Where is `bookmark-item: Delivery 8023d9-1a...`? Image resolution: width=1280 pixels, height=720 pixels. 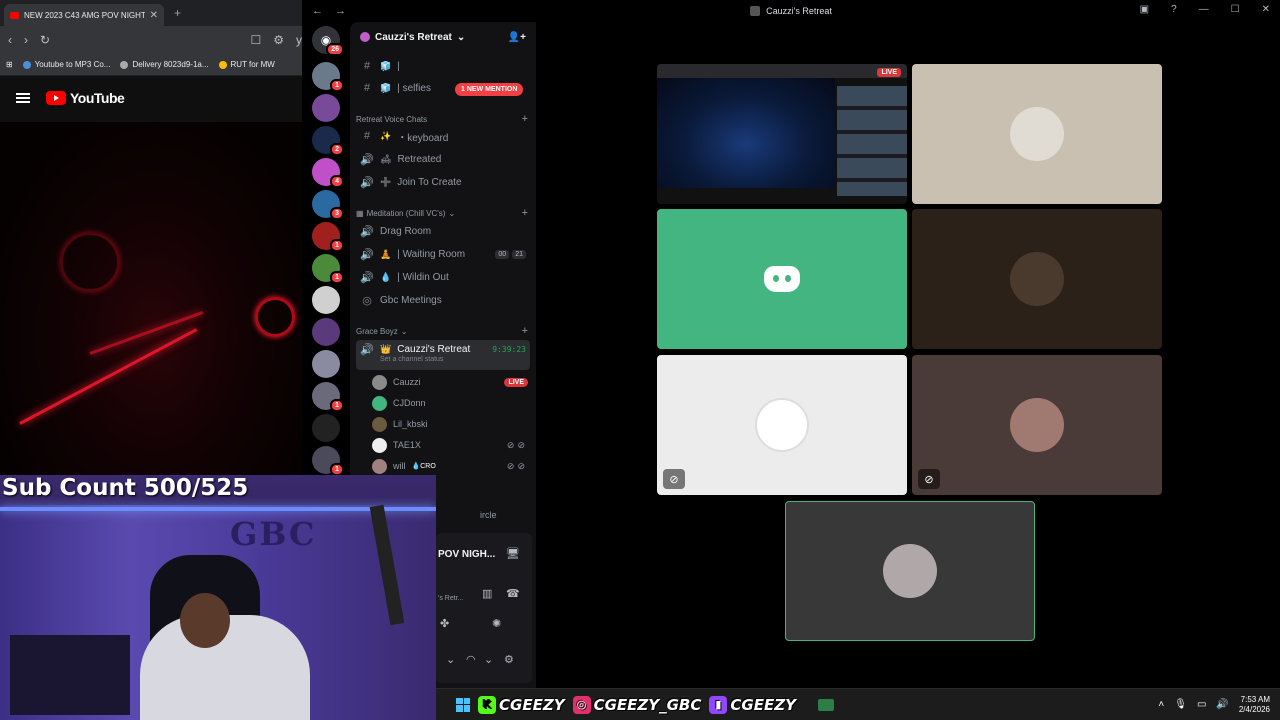 bookmark-item: Delivery 8023d9-1a... is located at coordinates (164, 64).